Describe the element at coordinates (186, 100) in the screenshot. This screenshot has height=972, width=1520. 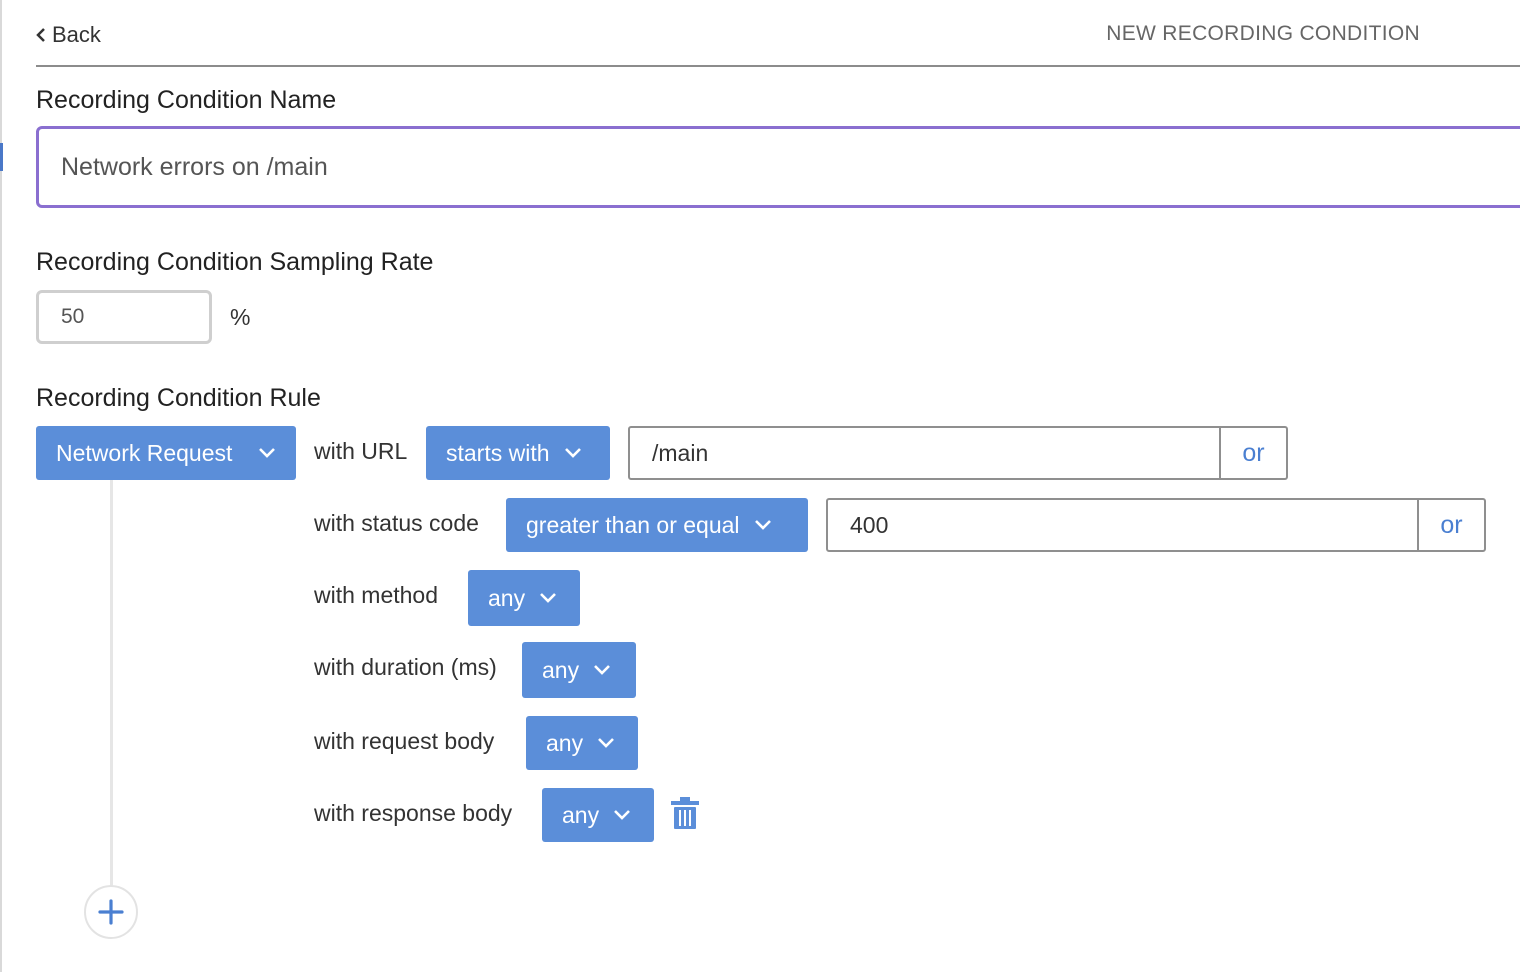
I see `name-section-label: Recording Condition Name` at that location.